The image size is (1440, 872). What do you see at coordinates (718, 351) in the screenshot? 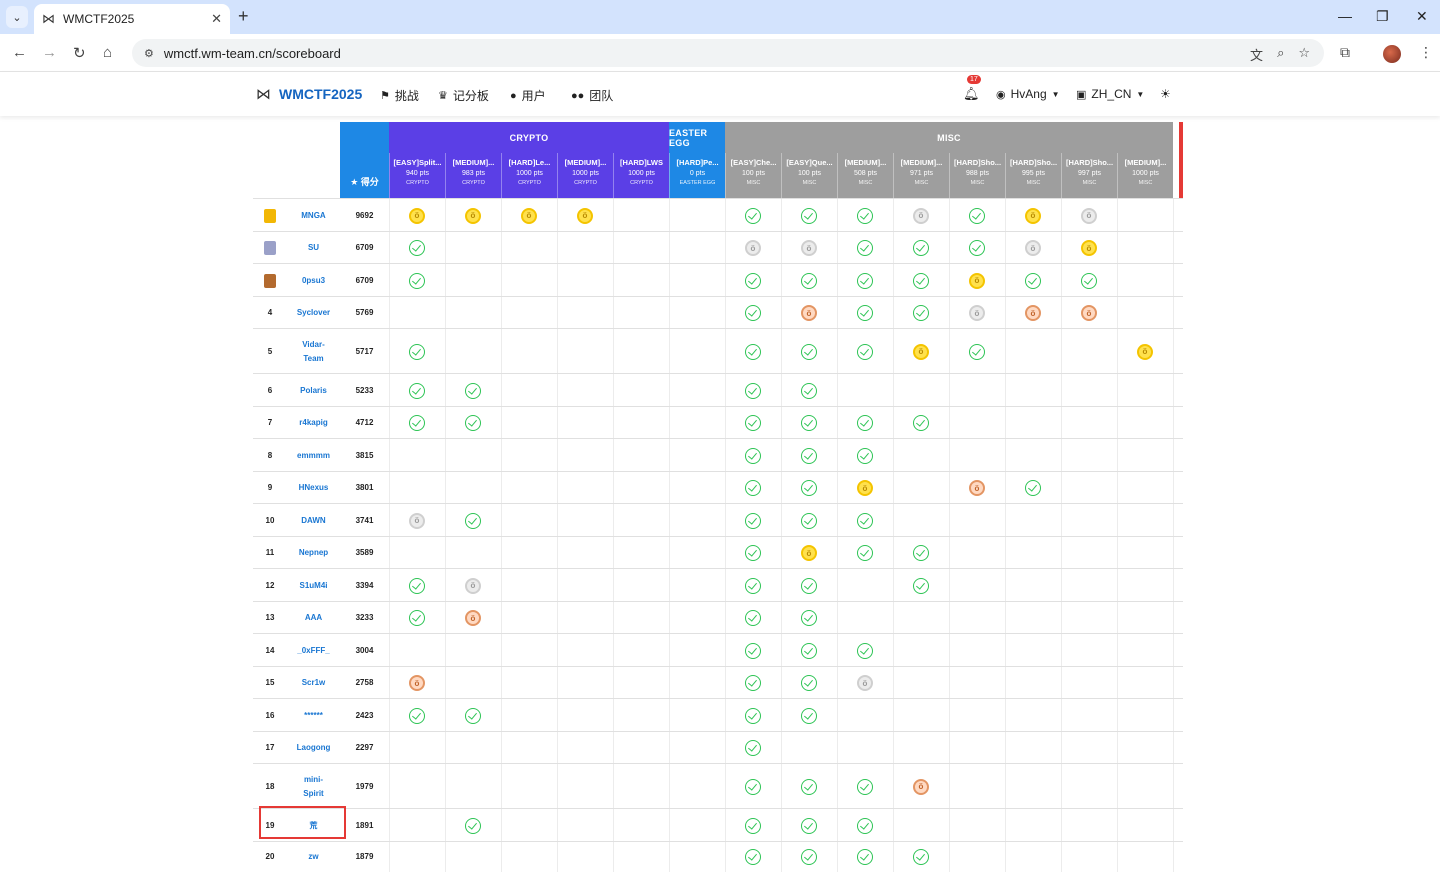
I see `table-row: 5 Vidar- Team 5717 ö ö` at bounding box center [718, 351].